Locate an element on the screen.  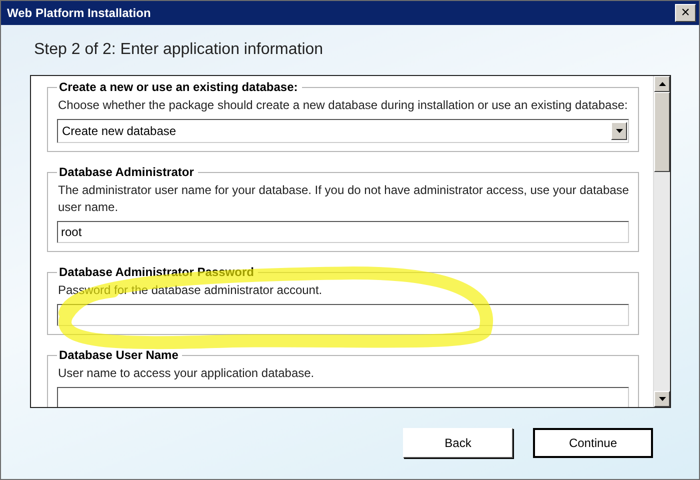
dropdown-arrow-icon is located at coordinates (619, 131).